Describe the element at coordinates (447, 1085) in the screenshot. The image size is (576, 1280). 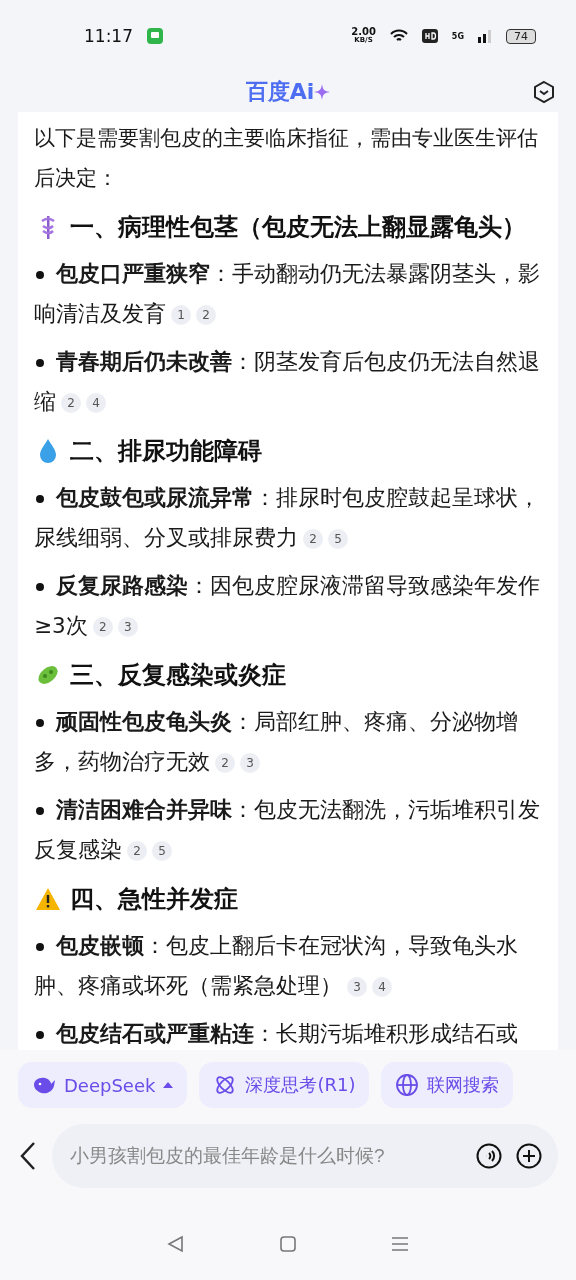
I see `mode-chip: 联网搜索` at that location.